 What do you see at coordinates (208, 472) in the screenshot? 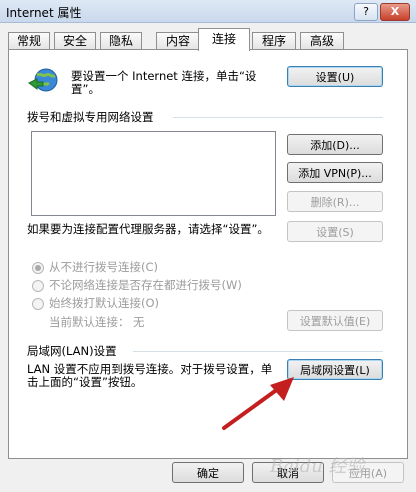
I see `ok-button: 确定` at bounding box center [208, 472].